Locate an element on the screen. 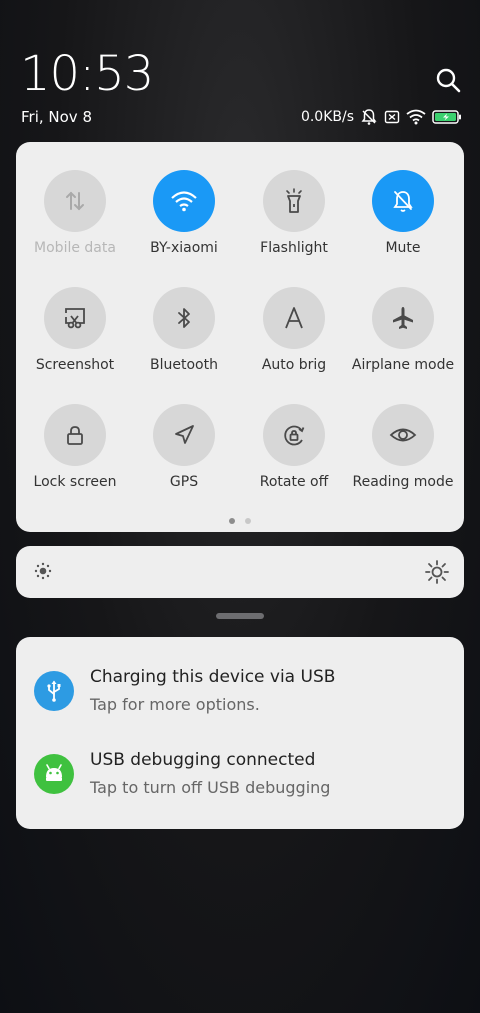 This screenshot has height=1013, width=480. tile-mobile-data: Mobile data is located at coordinates (75, 225).